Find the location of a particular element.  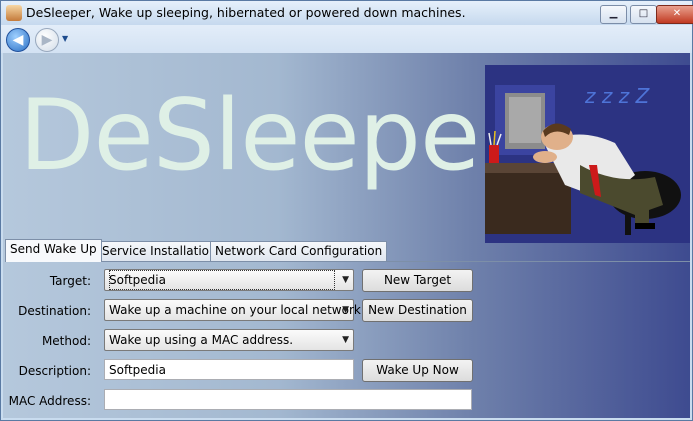

minimize-button: ▁ is located at coordinates (613, 14).